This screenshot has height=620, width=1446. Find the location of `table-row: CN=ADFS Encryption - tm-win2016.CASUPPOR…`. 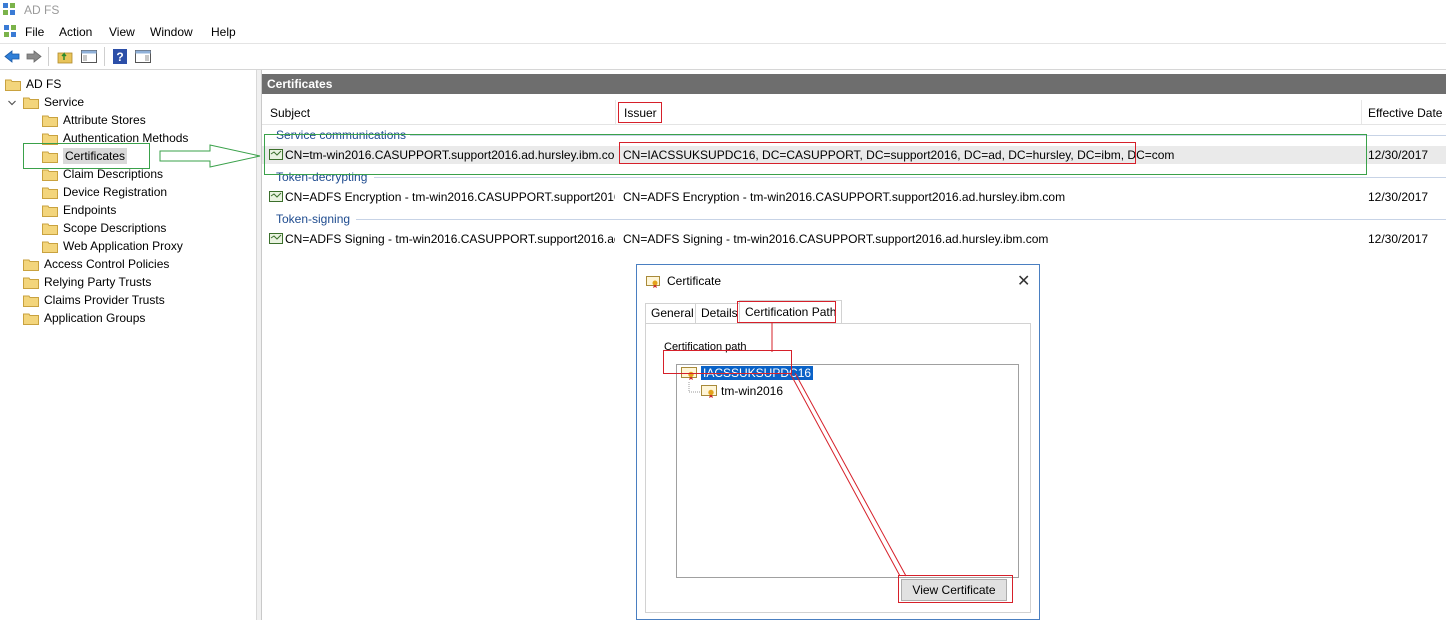

table-row: CN=ADFS Encryption - tm-win2016.CASUPPOR… is located at coordinates (854, 197).